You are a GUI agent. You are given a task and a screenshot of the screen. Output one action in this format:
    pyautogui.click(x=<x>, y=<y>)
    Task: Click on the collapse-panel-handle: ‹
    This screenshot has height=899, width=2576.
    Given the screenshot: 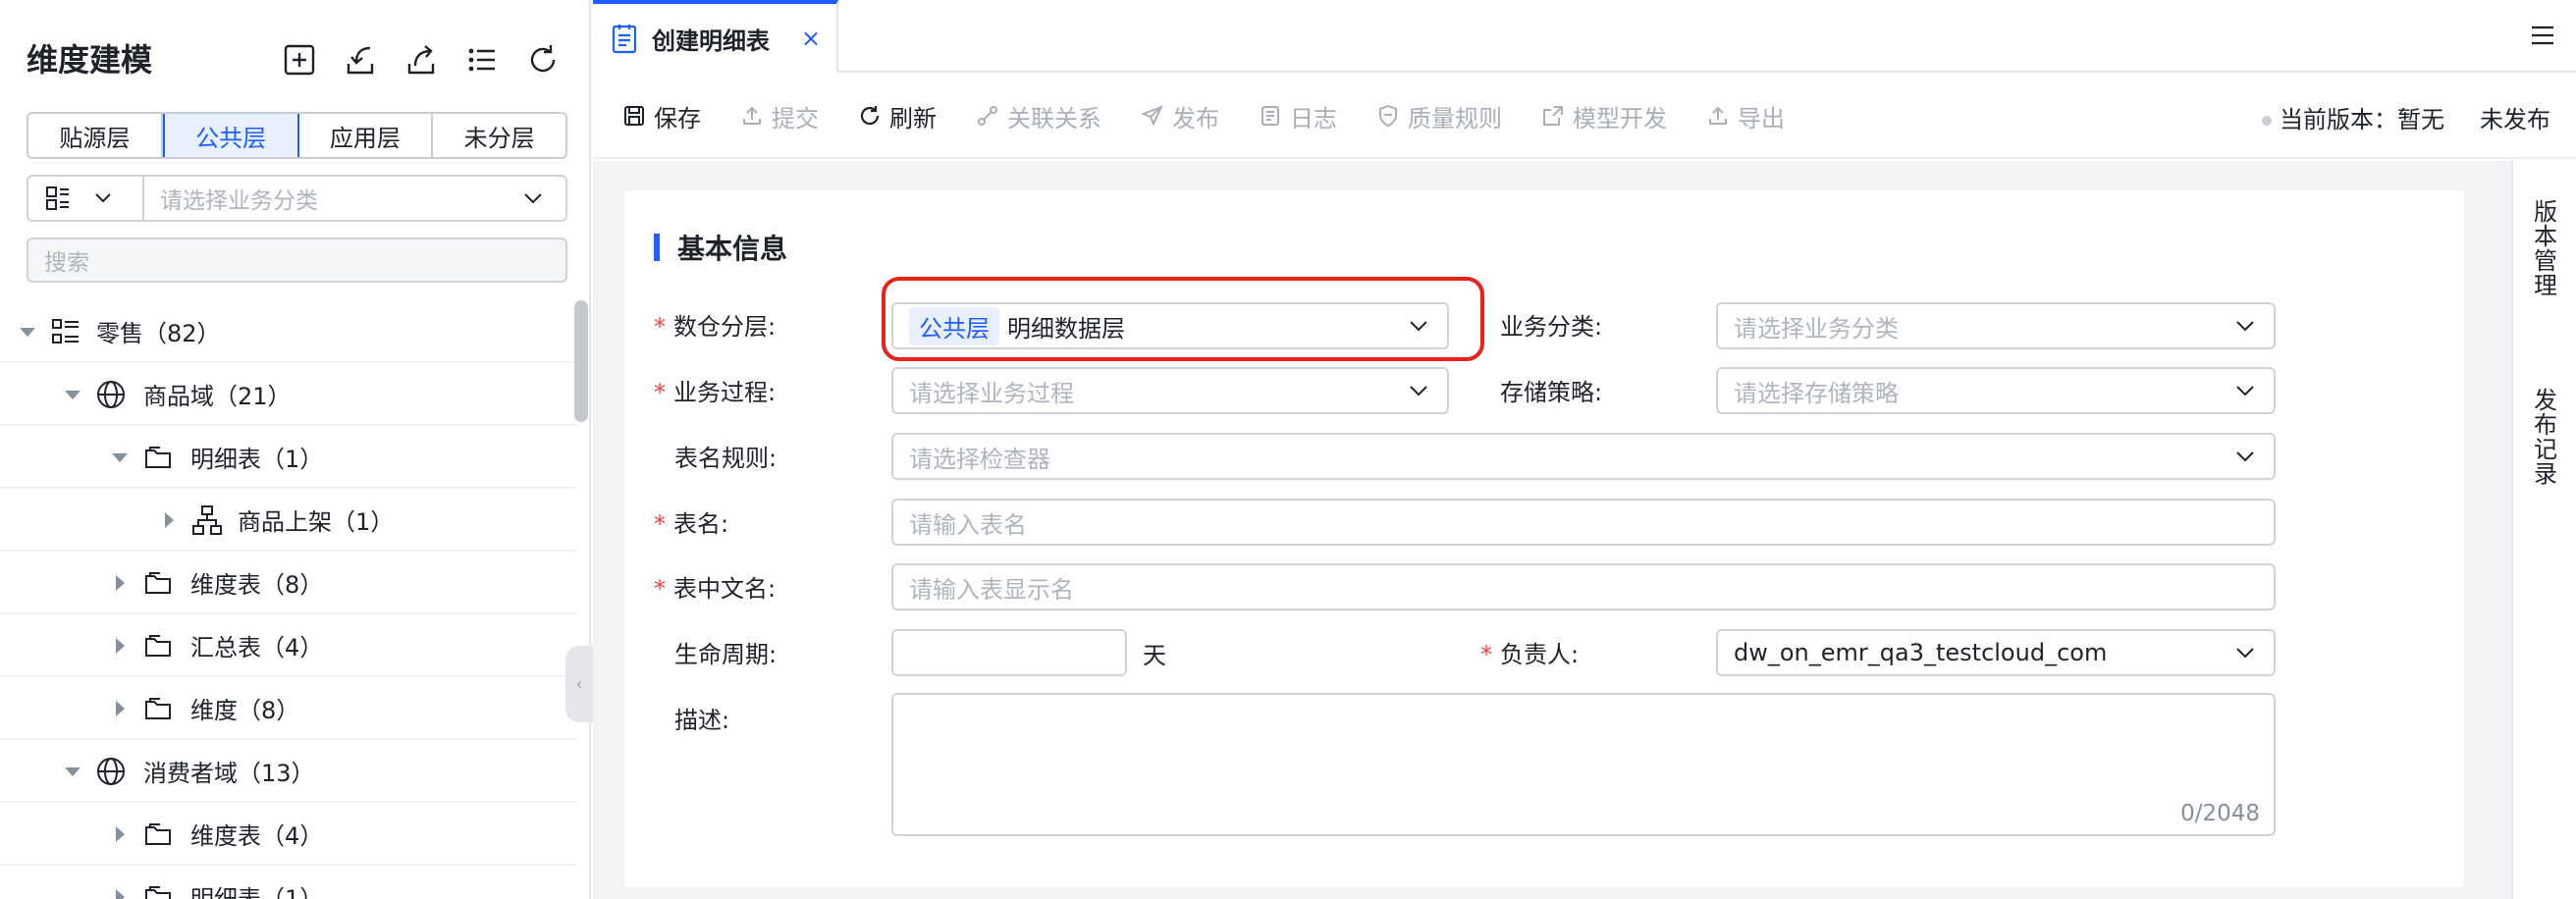 What is the action you would take?
    pyautogui.click(x=579, y=684)
    